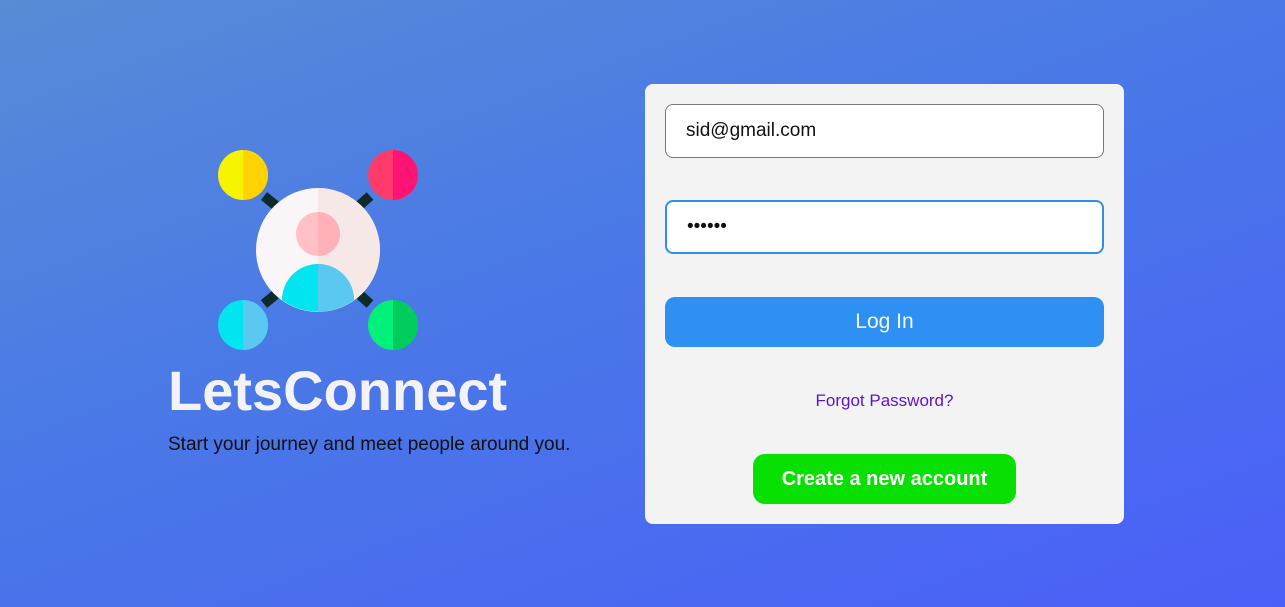  What do you see at coordinates (884, 227) in the screenshot?
I see `password-field` at bounding box center [884, 227].